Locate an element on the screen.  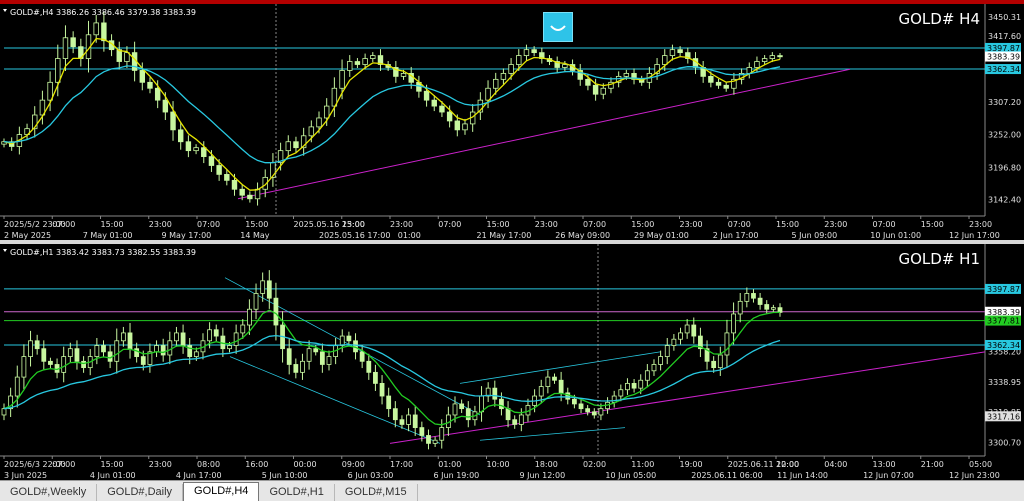
smile-signal-icon is located at coordinates (558, 27).